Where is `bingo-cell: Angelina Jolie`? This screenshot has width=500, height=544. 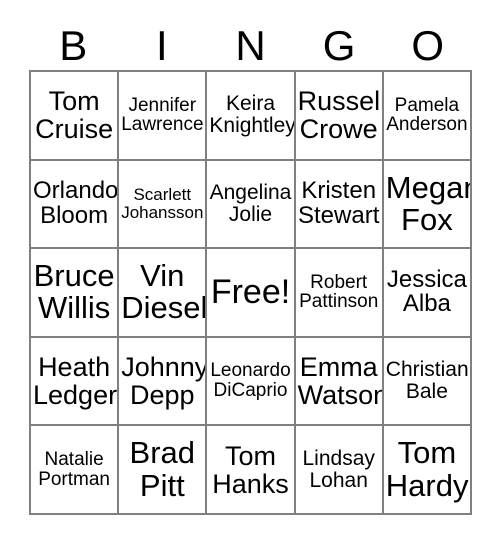 bingo-cell: Angelina Jolie is located at coordinates (251, 205).